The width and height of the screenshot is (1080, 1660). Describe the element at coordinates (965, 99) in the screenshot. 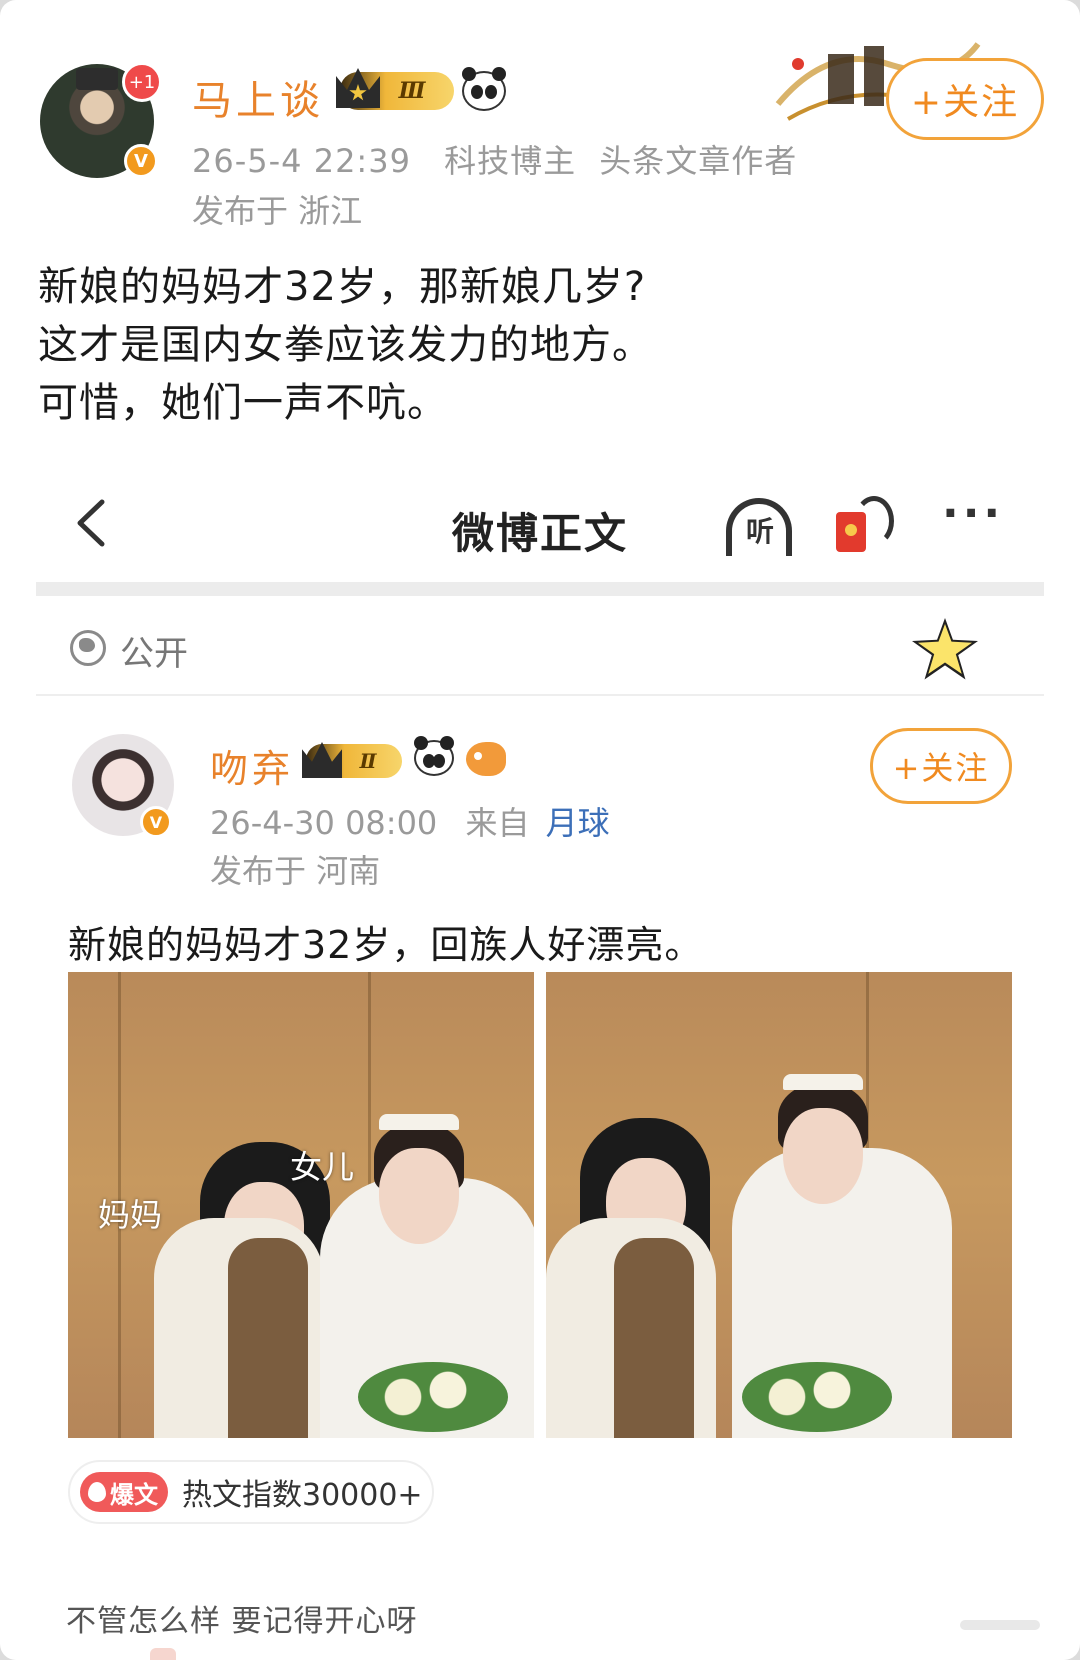

I see `follow-button: +关注` at that location.